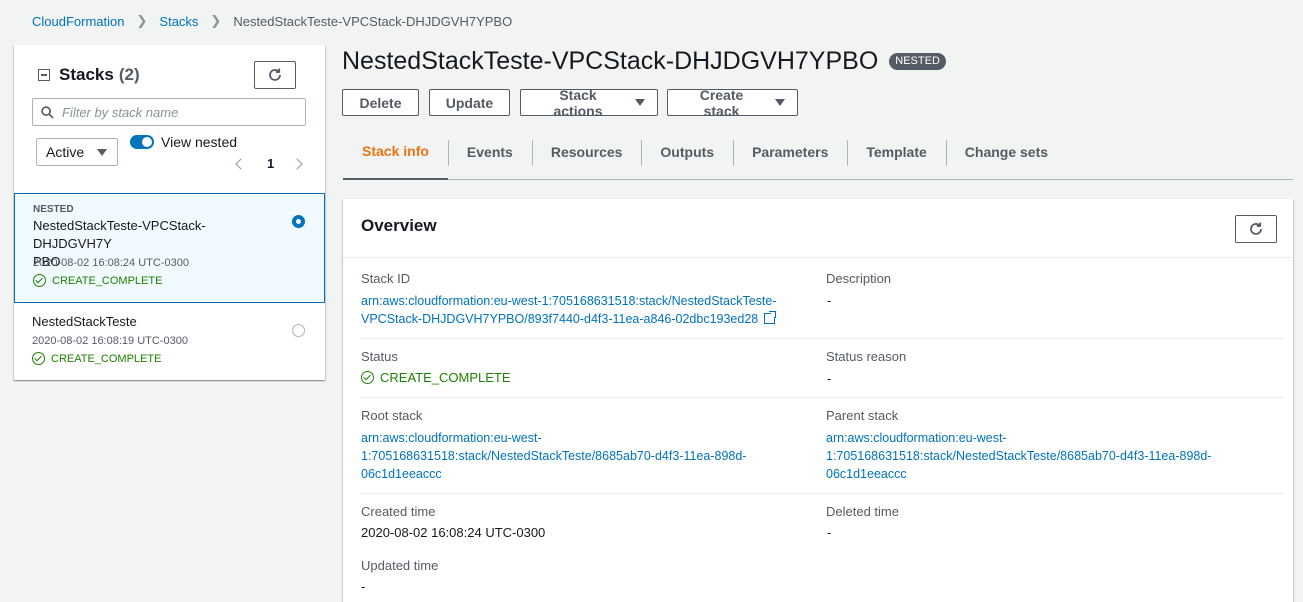 This screenshot has width=1303, height=602. I want to click on page-number: 1, so click(270, 163).